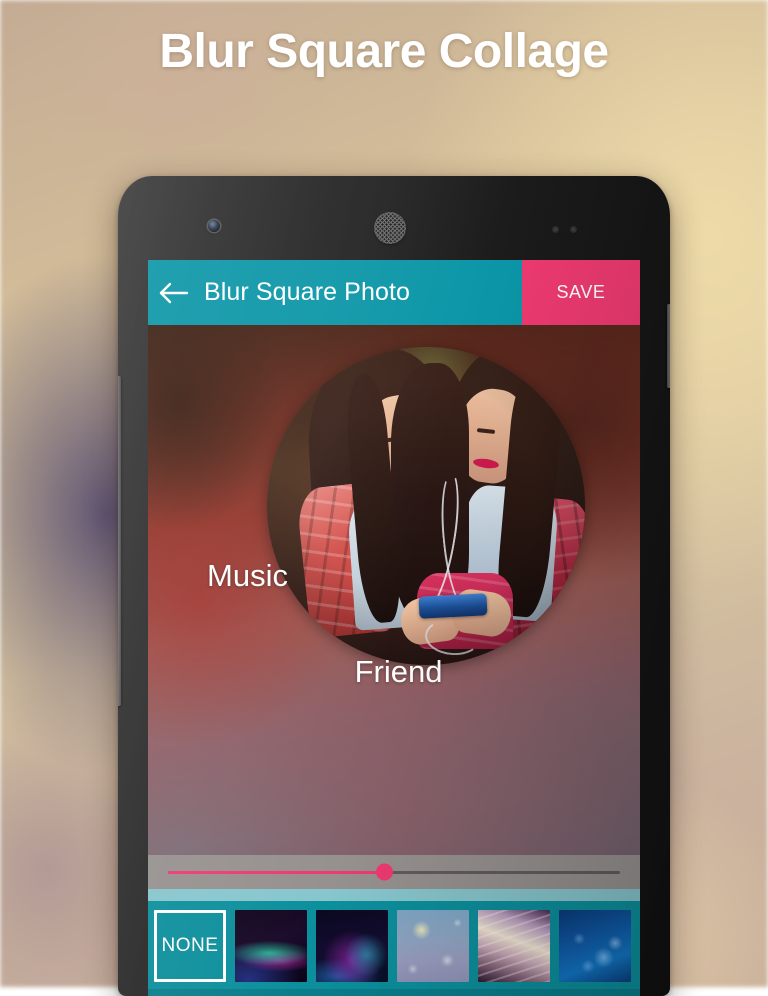  I want to click on text-overlay-friend: Friend, so click(399, 672).